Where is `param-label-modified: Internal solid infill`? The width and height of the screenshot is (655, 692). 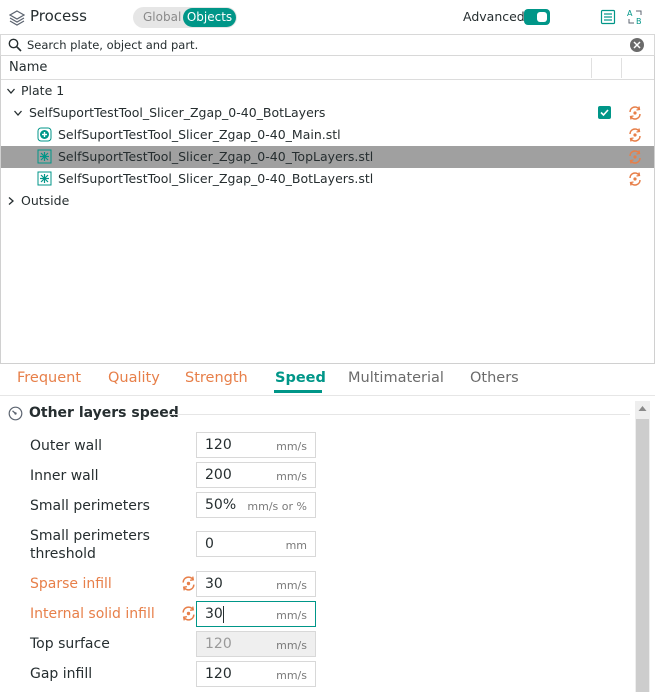
param-label-modified: Internal solid infill is located at coordinates (92, 614).